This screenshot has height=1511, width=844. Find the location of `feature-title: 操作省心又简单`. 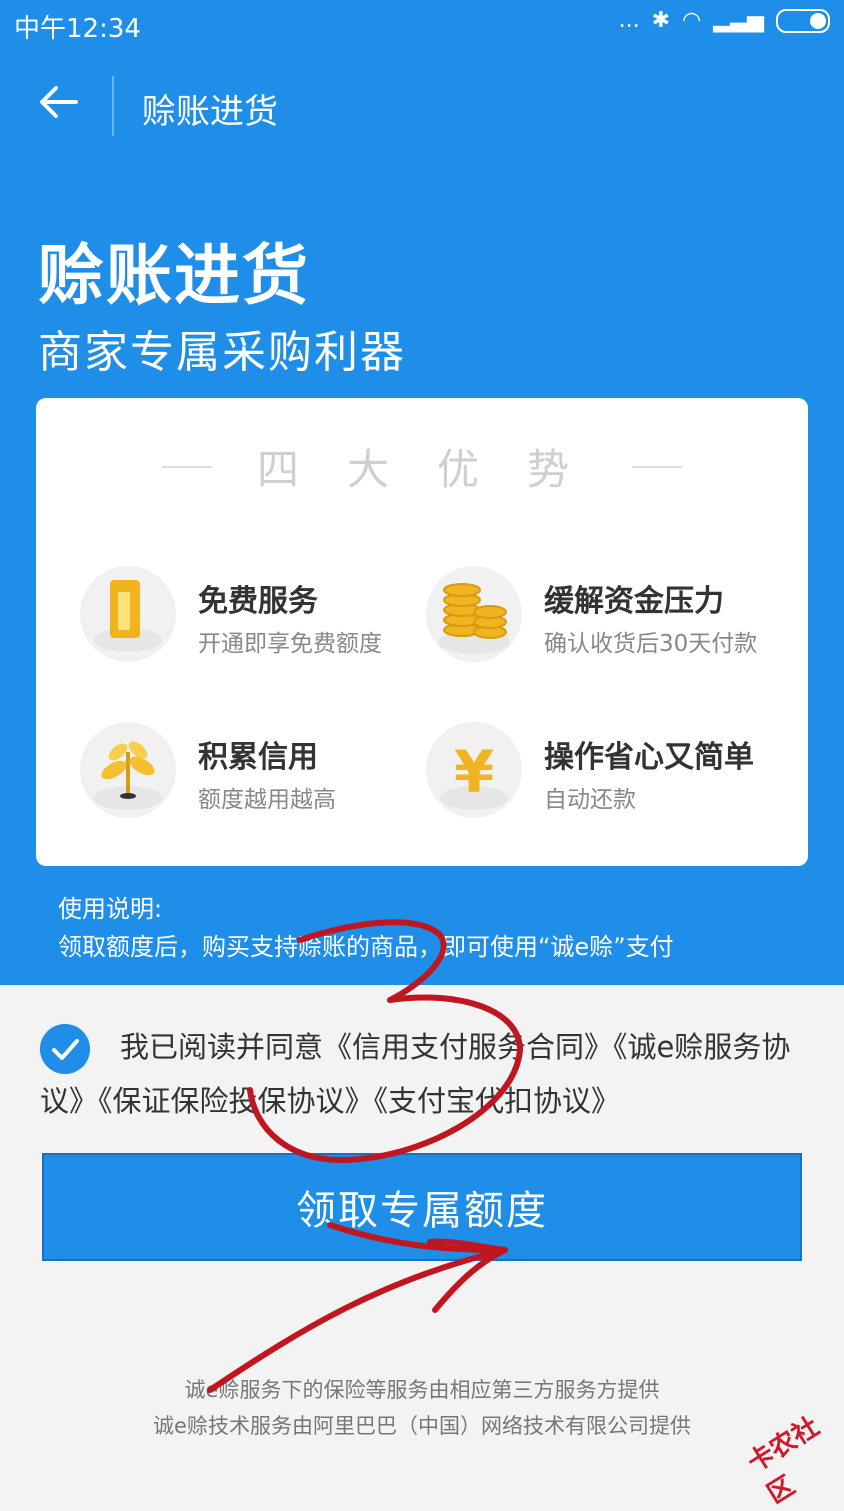

feature-title: 操作省心又简单 is located at coordinates (649, 757).